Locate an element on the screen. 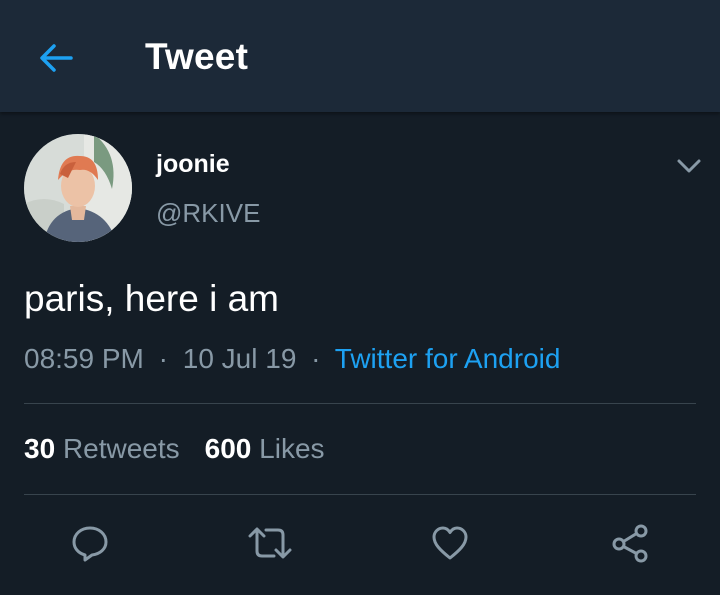 This screenshot has width=720, height=595. chevron-down-icon is located at coordinates (689, 166).